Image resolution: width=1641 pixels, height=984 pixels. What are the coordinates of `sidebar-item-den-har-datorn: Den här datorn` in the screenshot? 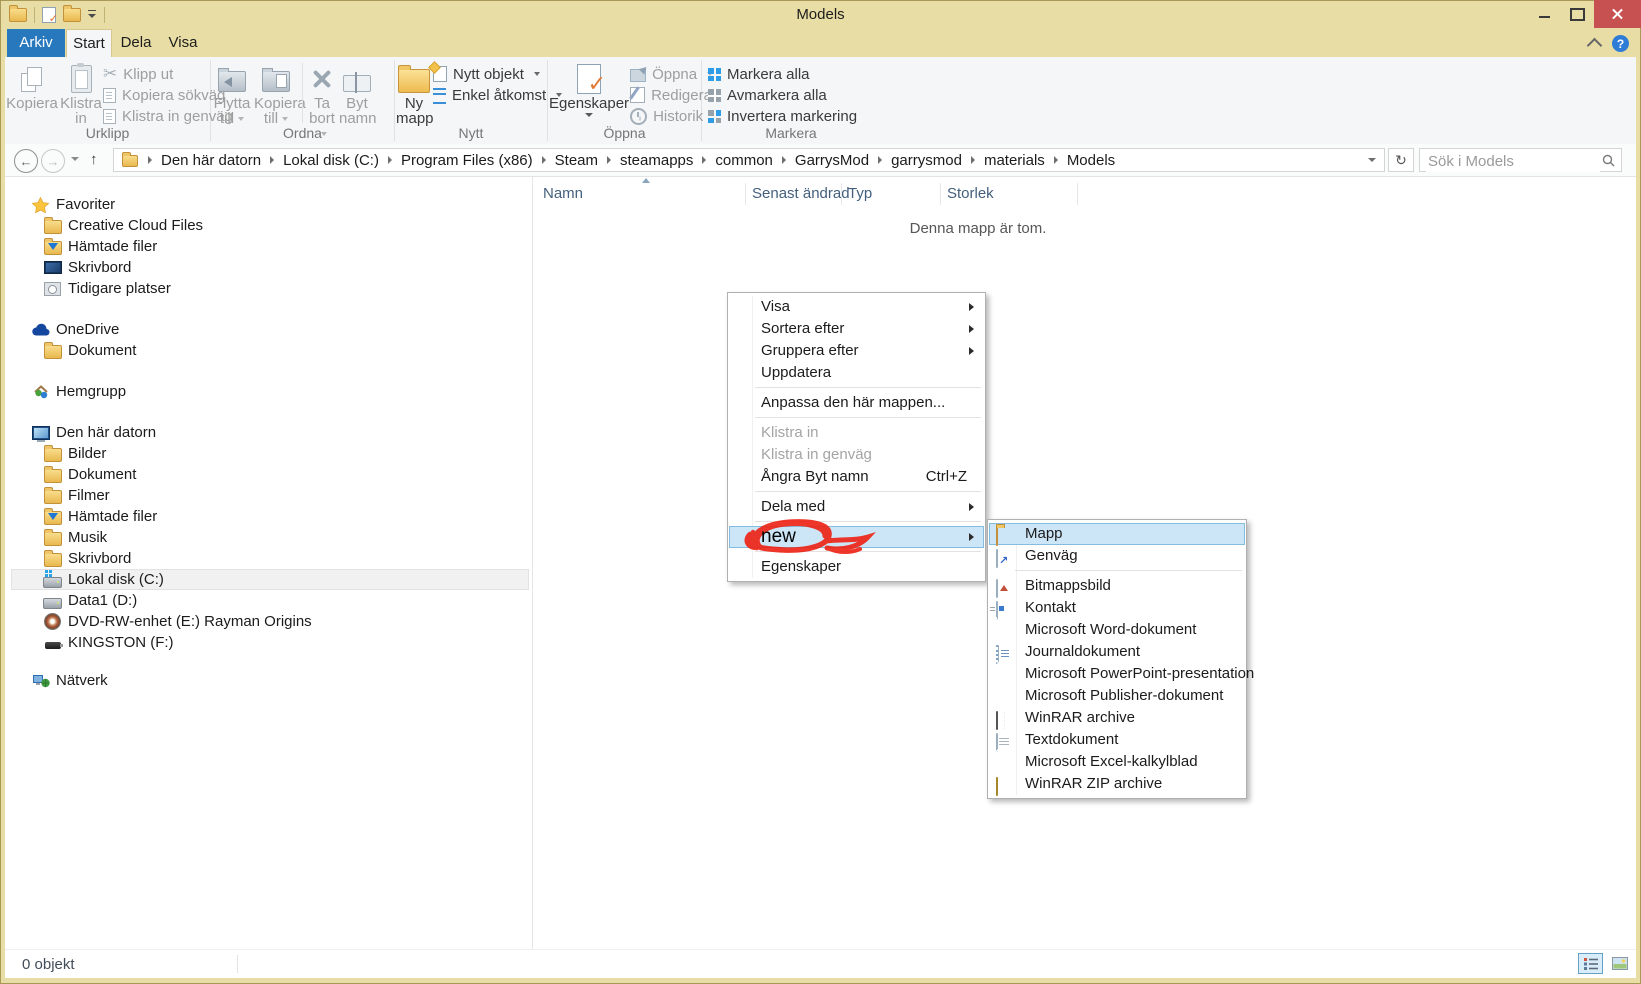 It's located at (268, 432).